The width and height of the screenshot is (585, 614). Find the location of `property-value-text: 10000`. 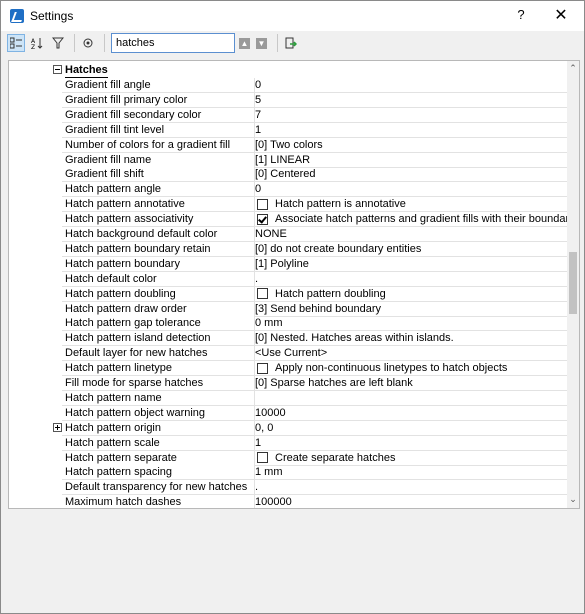

property-value-text: 10000 is located at coordinates (270, 412).